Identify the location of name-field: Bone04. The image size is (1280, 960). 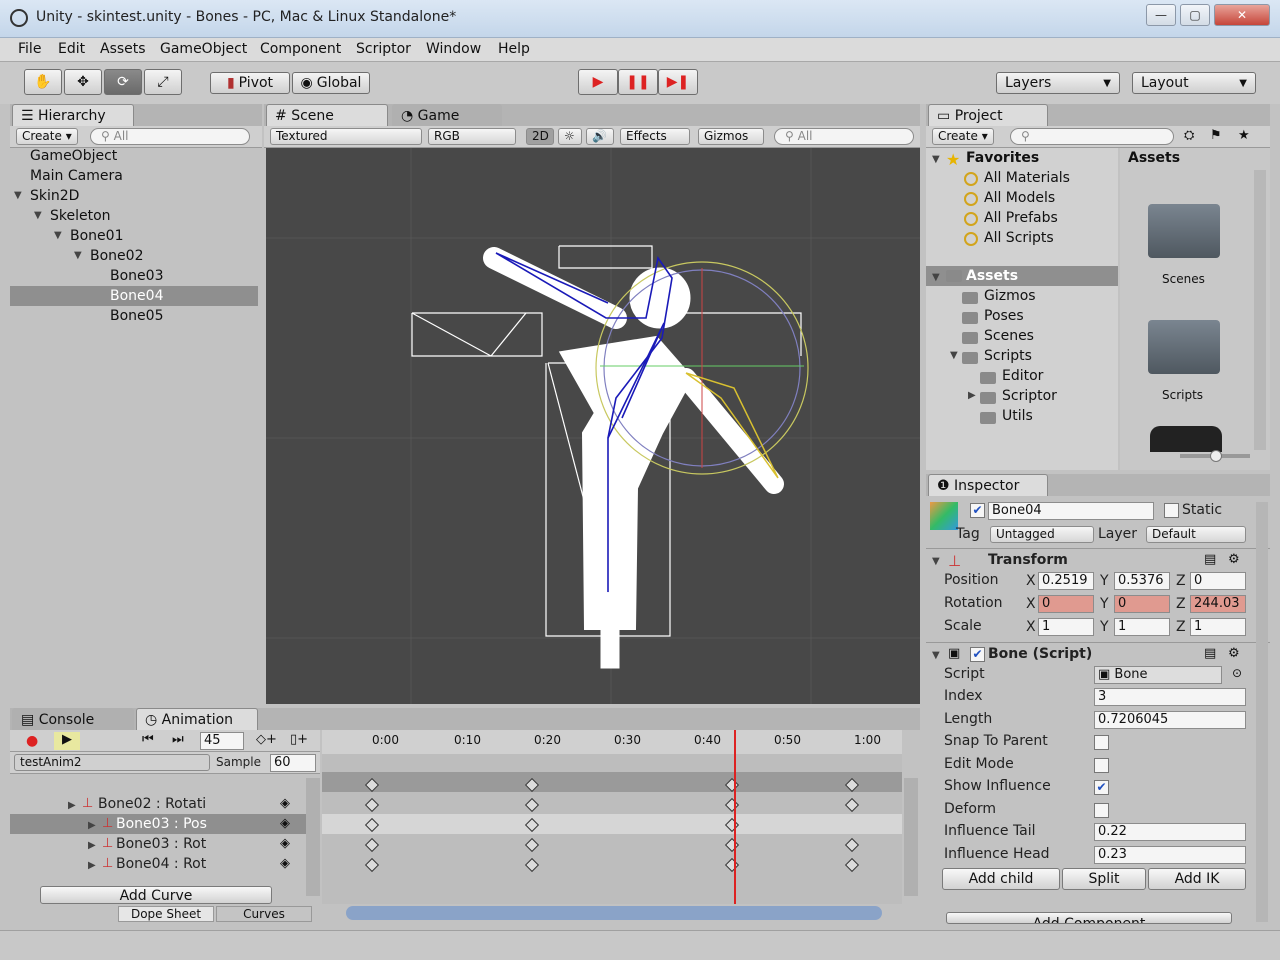
(1071, 511).